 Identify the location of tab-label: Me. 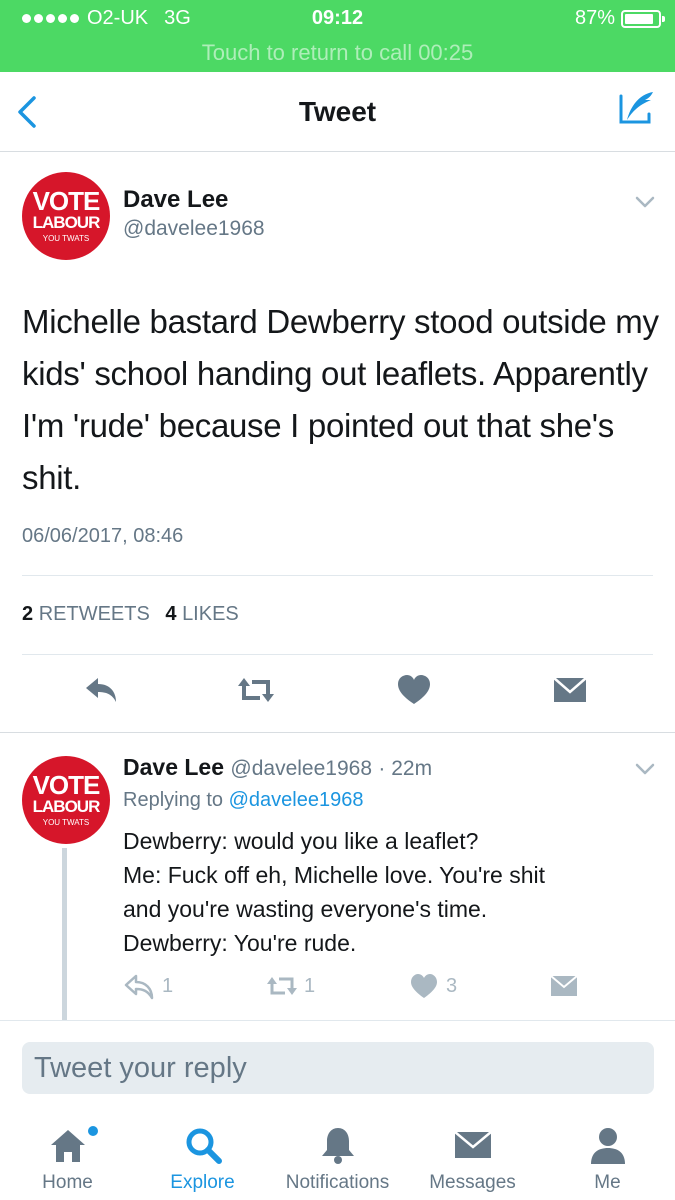
(607, 1182).